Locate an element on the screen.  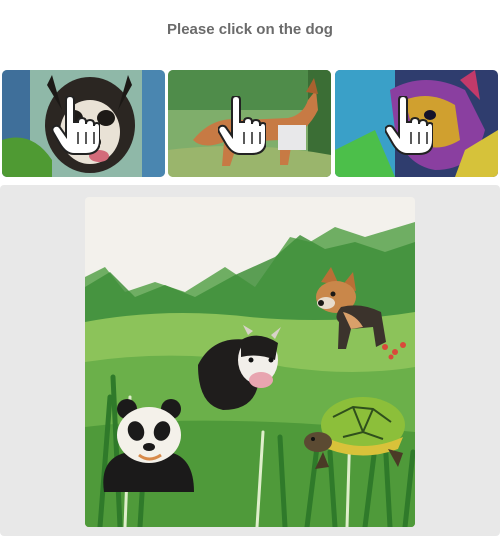
cow is located at coordinates (240, 372).